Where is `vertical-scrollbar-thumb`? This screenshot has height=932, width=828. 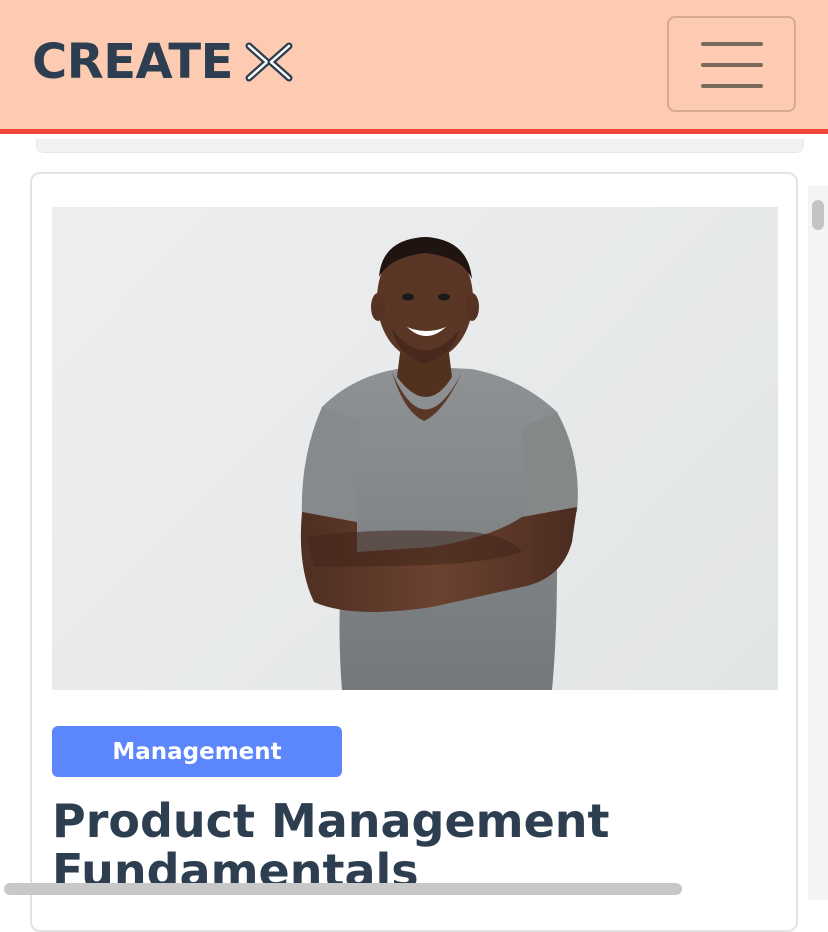
vertical-scrollbar-thumb is located at coordinates (818, 215).